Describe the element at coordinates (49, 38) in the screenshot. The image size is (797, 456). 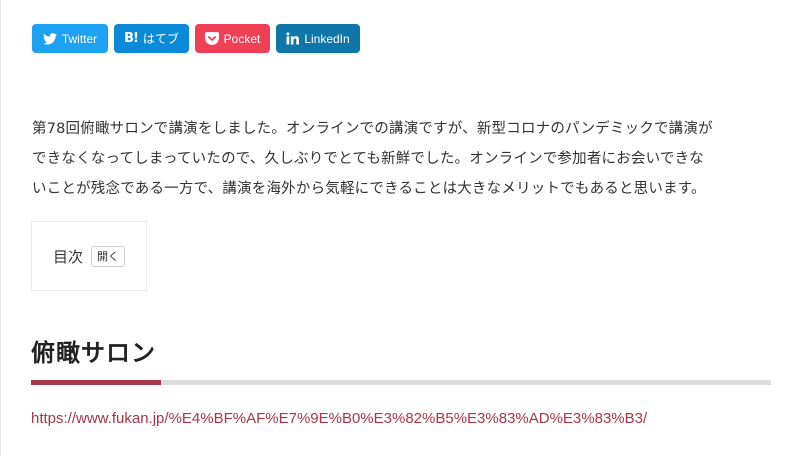
I see `twitter-bird-icon` at that location.